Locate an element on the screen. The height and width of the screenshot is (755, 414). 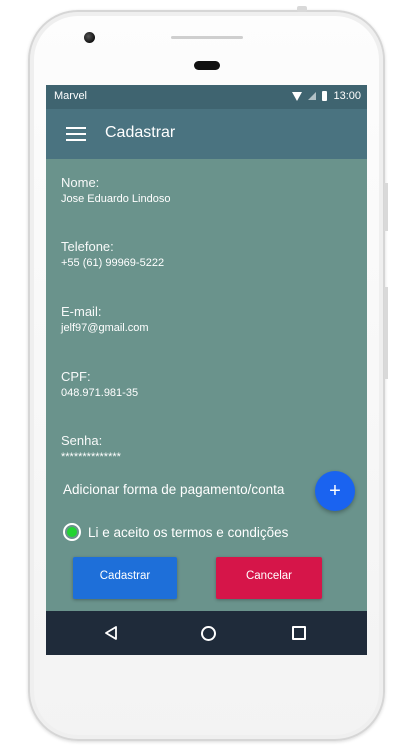
cpf-value: 048.971.981-35 is located at coordinates (100, 393).